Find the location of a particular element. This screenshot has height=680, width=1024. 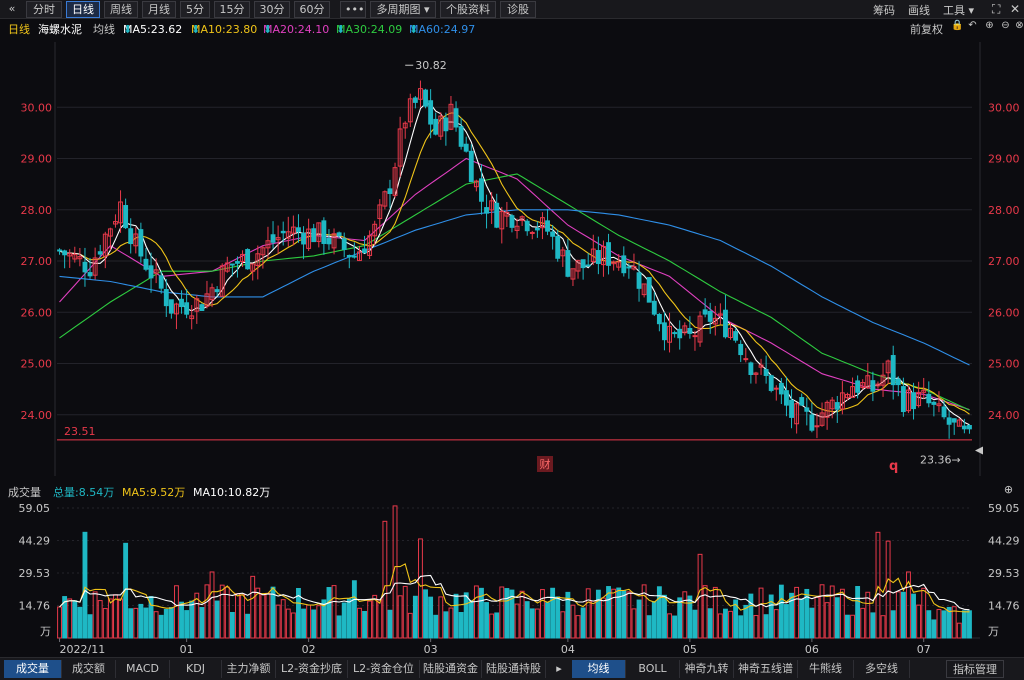

tab-kdj: KDJ is located at coordinates (196, 669).